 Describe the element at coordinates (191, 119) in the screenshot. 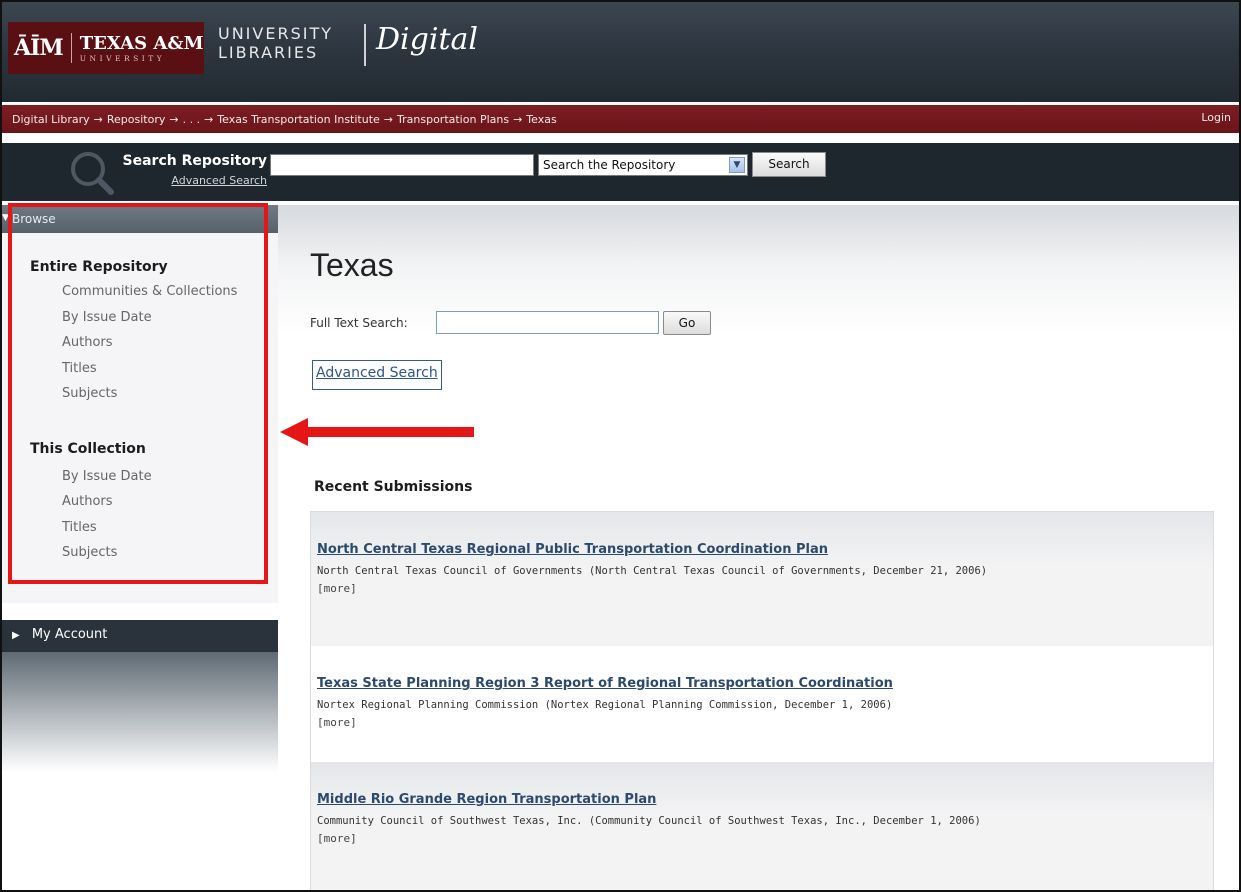

I see `breadcrumb-ellipsis: . . .` at that location.